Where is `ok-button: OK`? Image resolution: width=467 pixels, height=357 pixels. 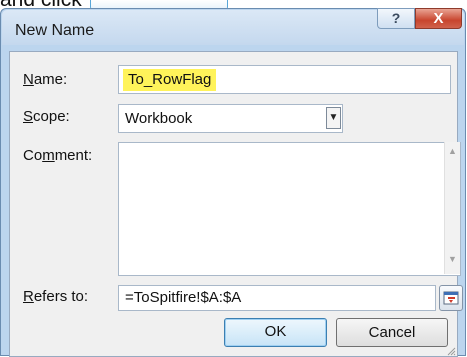
ok-button: OK is located at coordinates (275, 332).